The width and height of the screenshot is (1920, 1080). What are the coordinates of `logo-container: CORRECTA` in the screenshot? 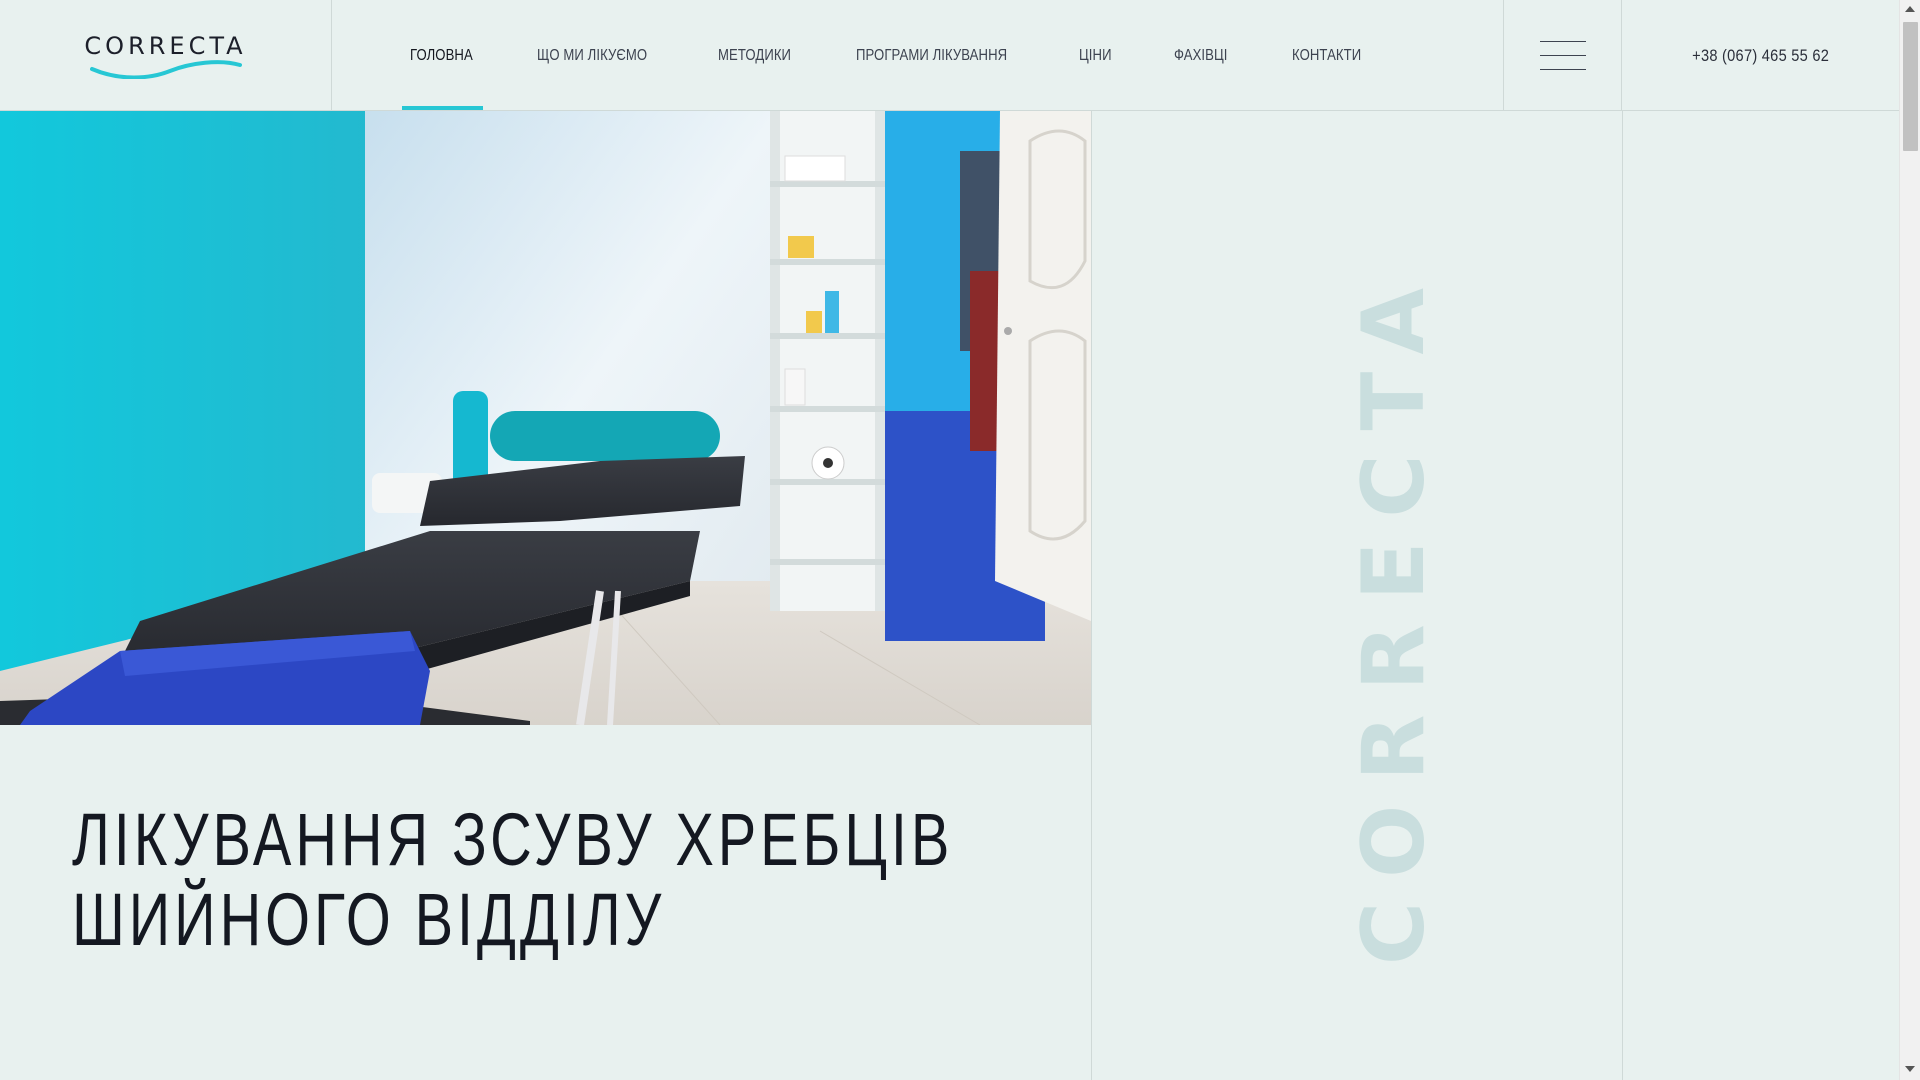 It's located at (166, 55).